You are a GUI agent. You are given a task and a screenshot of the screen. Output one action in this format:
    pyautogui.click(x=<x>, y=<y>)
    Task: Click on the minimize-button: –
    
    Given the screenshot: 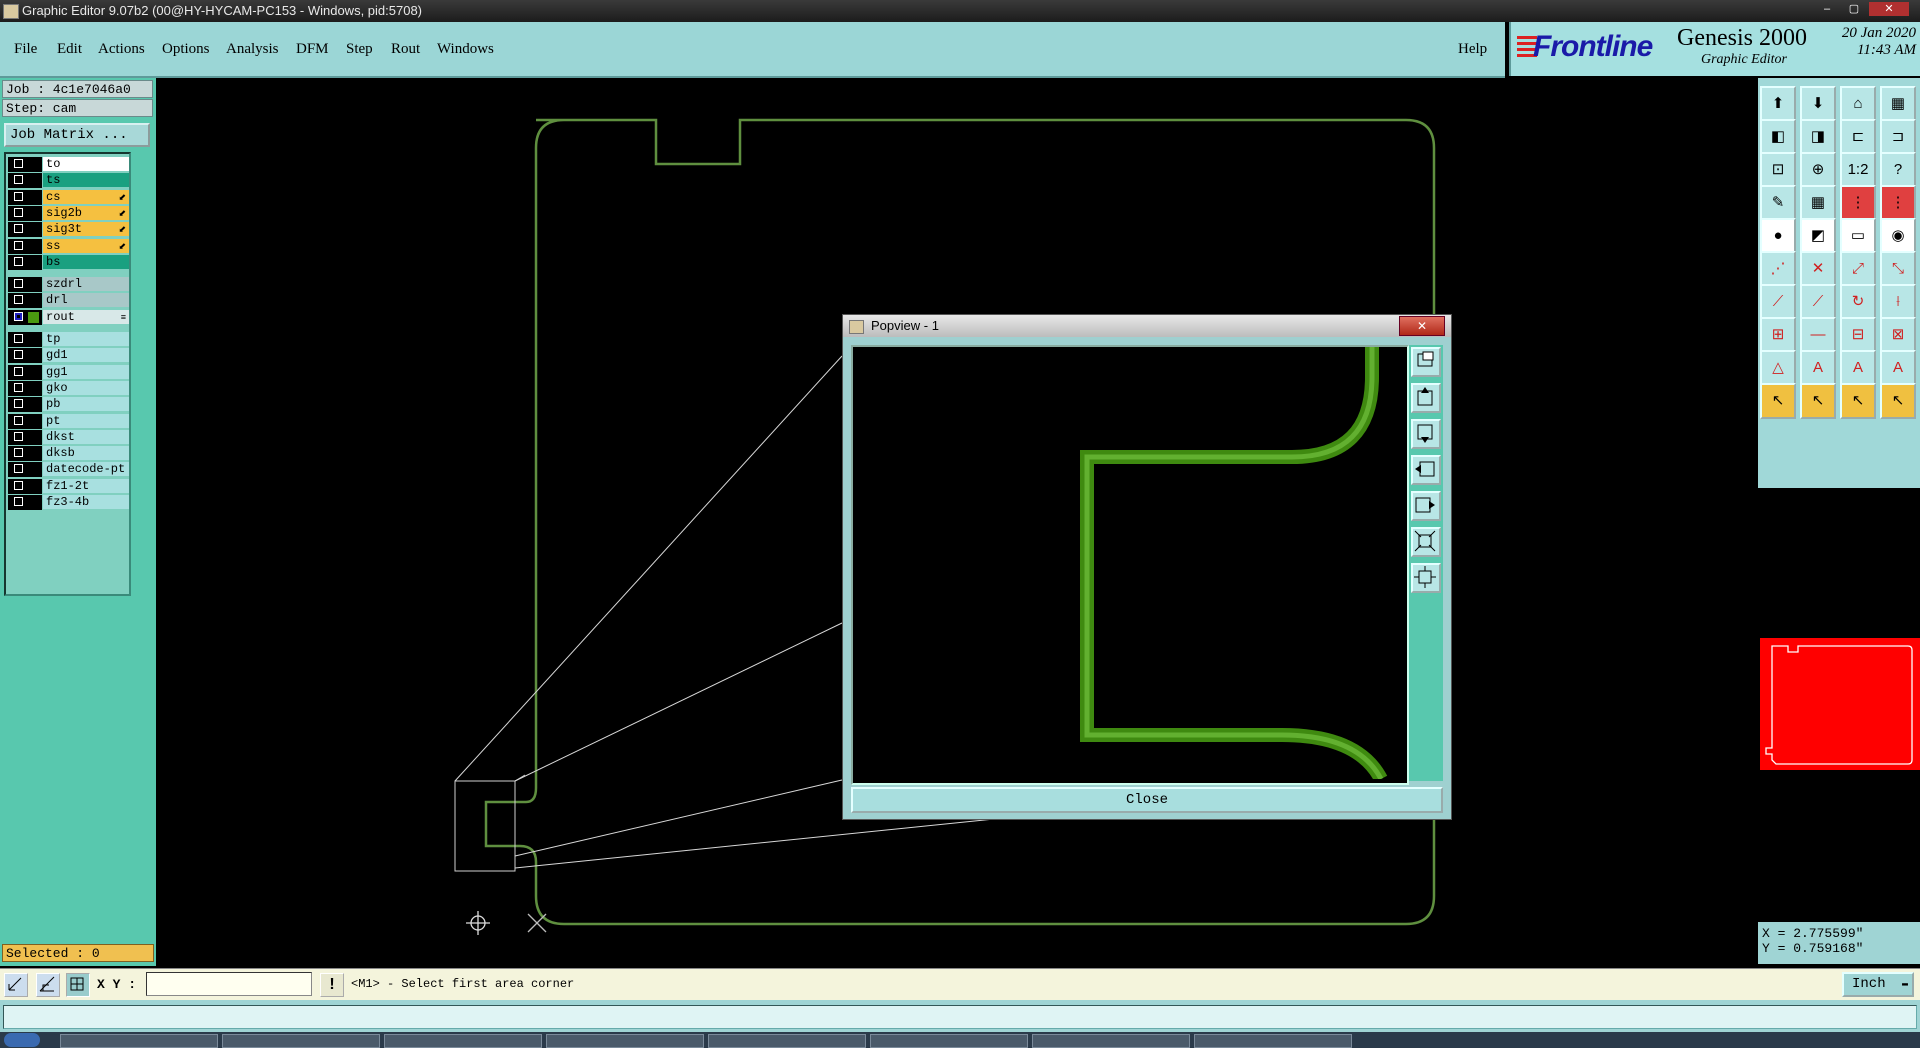 What is the action you would take?
    pyautogui.click(x=1827, y=9)
    